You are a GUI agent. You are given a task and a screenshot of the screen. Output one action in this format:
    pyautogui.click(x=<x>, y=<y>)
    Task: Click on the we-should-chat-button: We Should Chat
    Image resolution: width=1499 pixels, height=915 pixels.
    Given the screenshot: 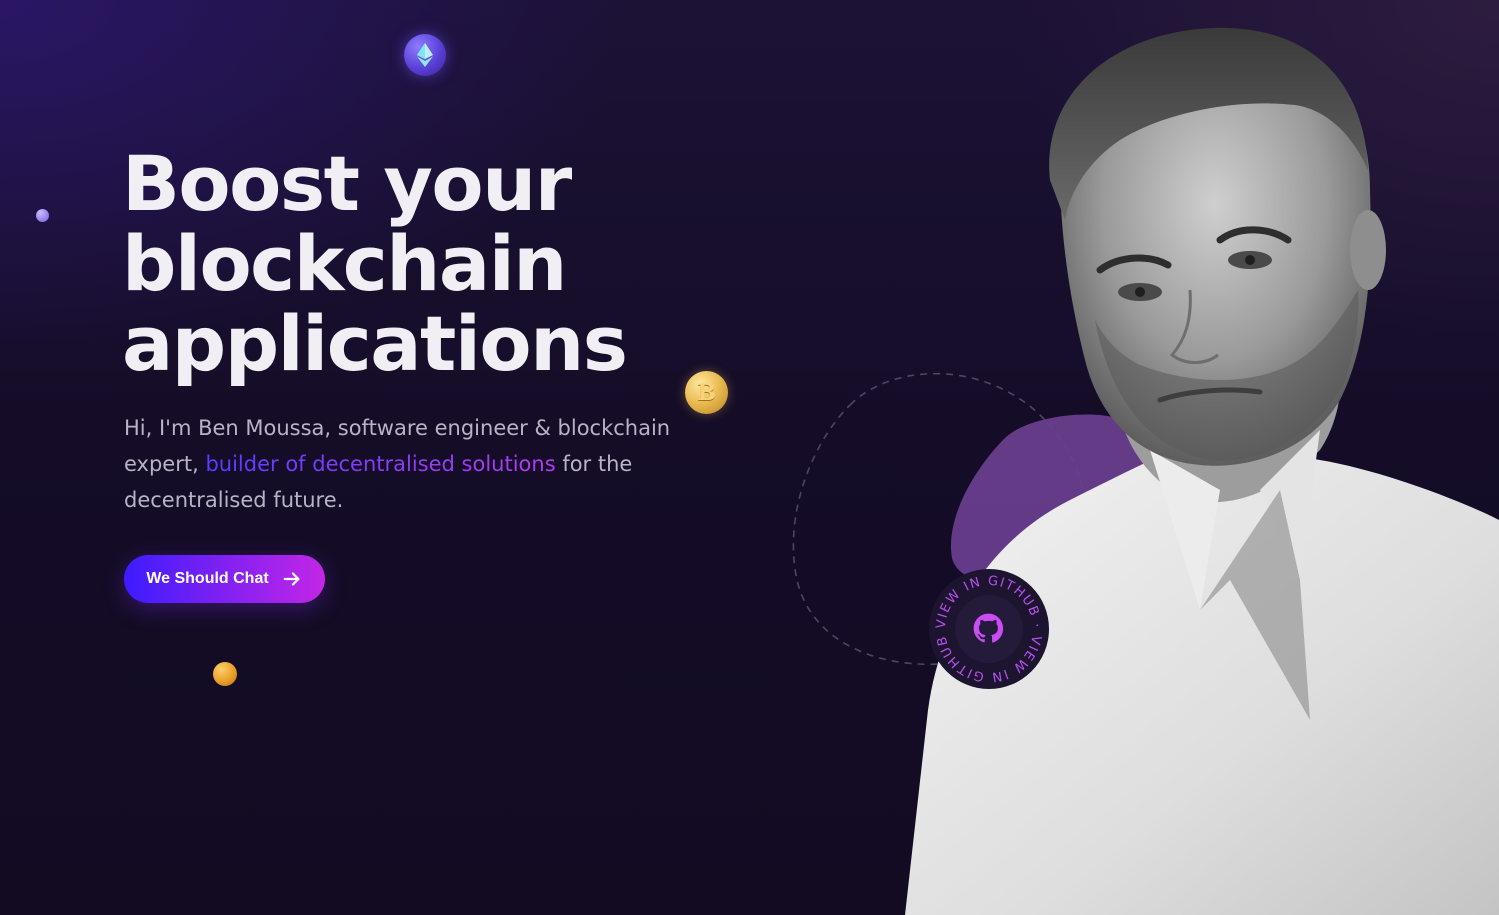 What is the action you would take?
    pyautogui.click(x=224, y=579)
    